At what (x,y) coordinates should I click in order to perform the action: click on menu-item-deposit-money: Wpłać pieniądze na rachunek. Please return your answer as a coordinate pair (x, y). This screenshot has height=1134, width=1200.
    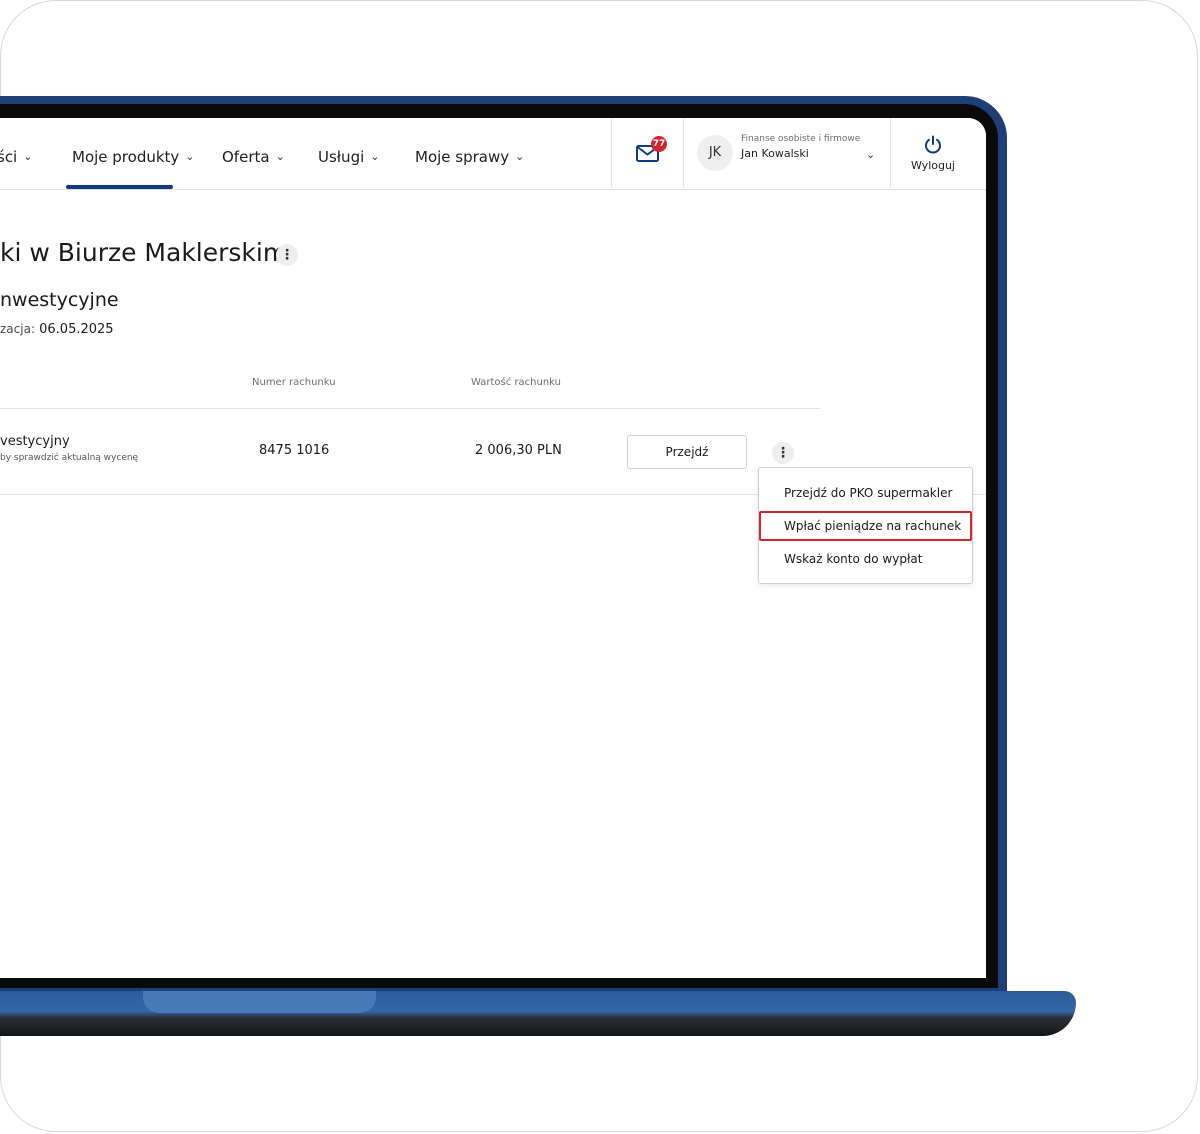
    Looking at the image, I should click on (865, 526).